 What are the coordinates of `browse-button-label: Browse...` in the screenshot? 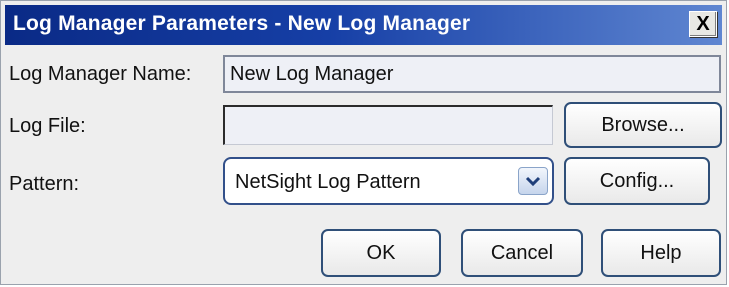 It's located at (643, 124).